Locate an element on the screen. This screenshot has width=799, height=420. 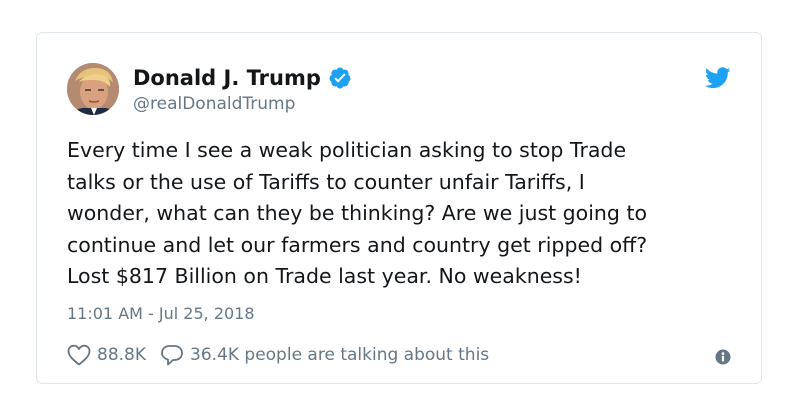
author-name: Donald J. Trump is located at coordinates (242, 78).